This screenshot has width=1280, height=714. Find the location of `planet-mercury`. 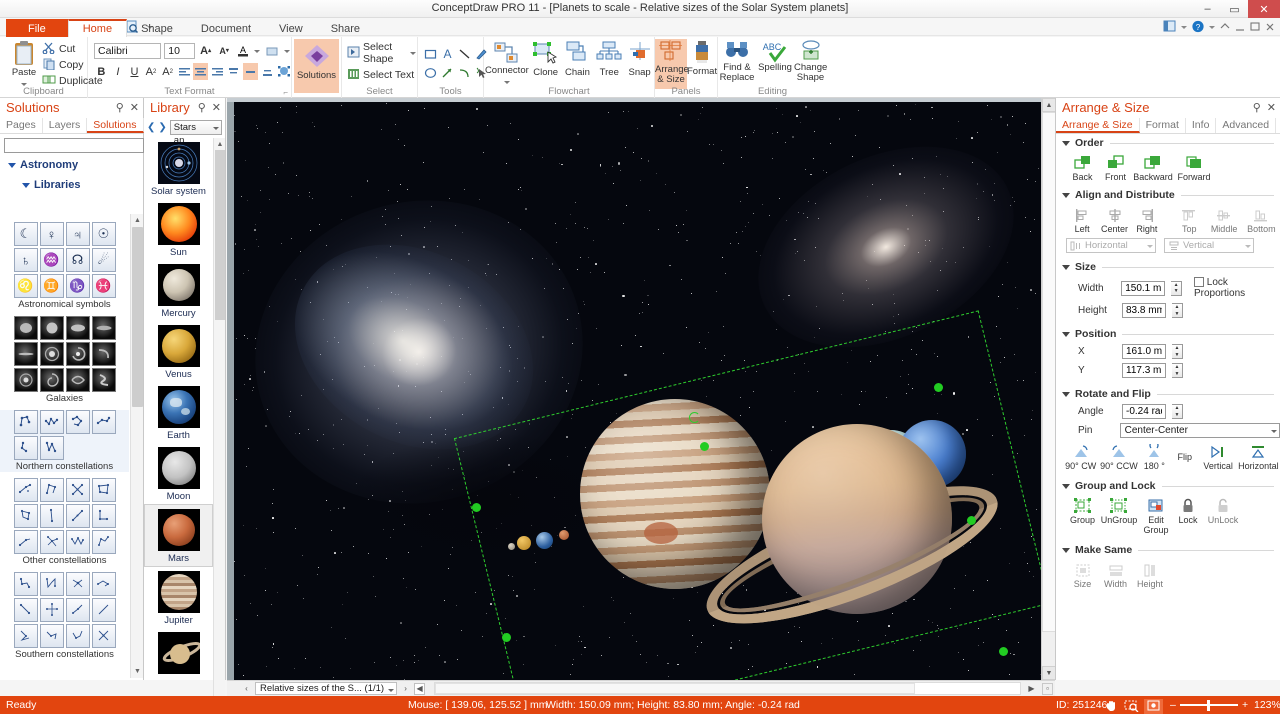

planet-mercury is located at coordinates (511, 546).